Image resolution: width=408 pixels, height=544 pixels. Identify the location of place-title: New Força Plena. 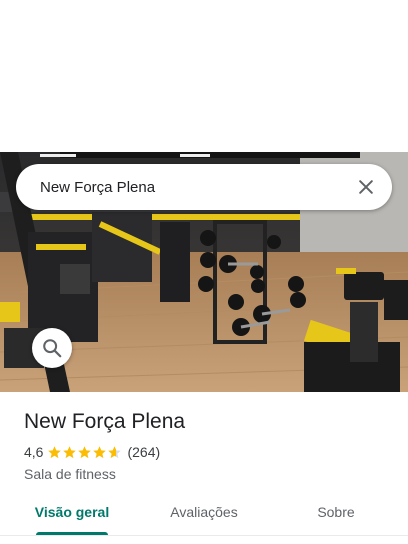
(105, 421).